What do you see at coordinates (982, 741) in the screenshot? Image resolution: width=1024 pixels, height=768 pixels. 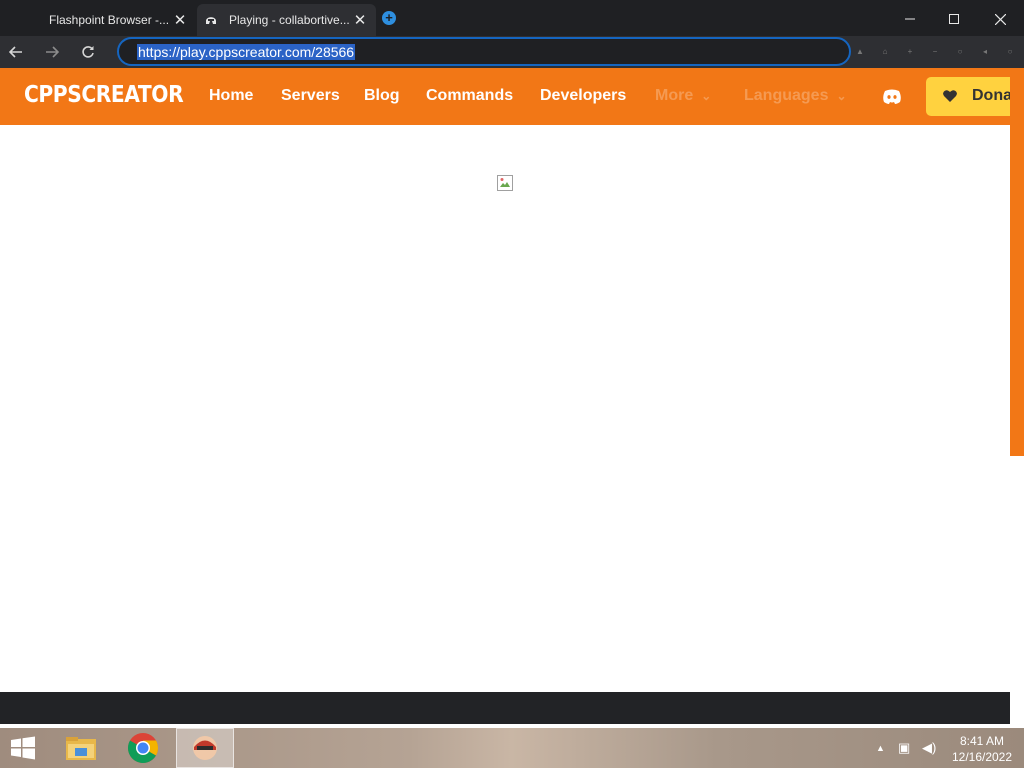 I see `clock-time: 8:41 AM` at bounding box center [982, 741].